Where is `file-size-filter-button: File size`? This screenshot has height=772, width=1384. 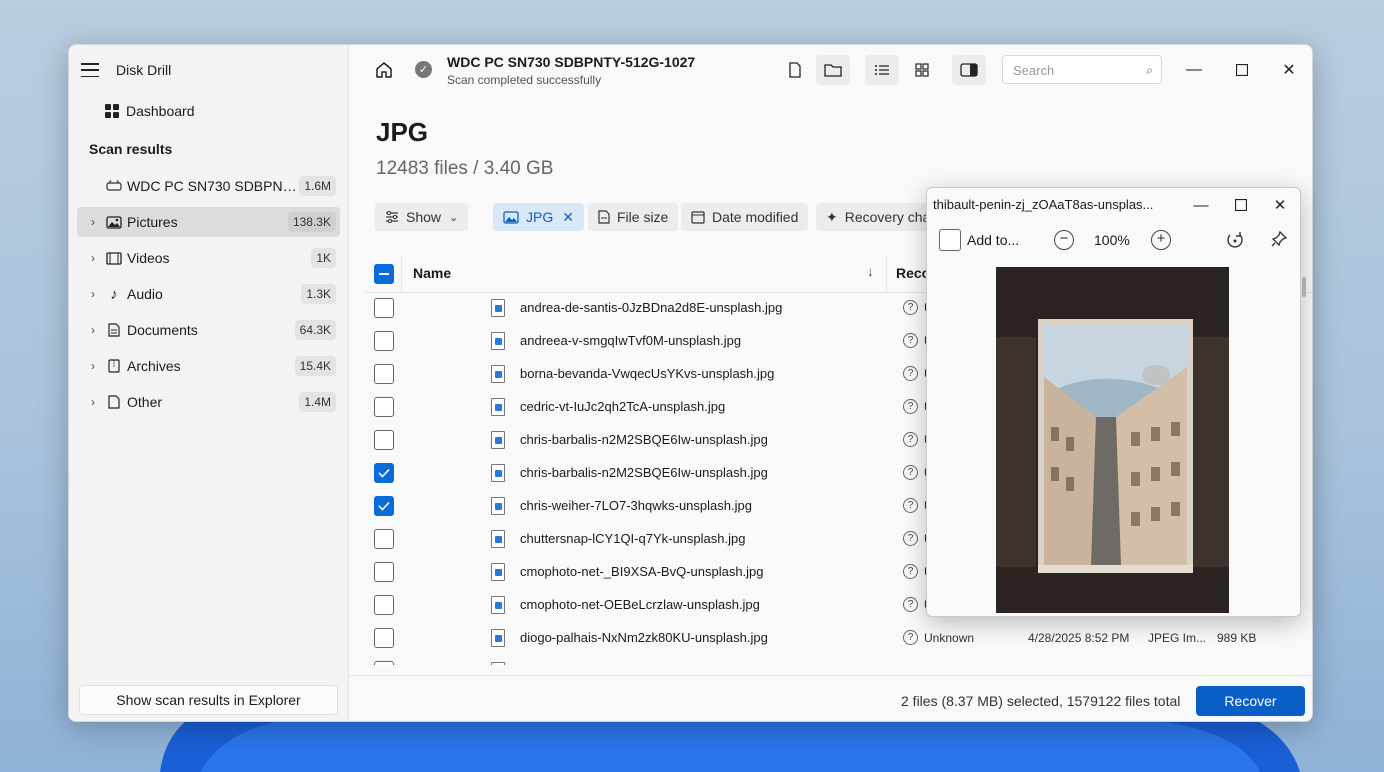 file-size-filter-button: File size is located at coordinates (633, 217).